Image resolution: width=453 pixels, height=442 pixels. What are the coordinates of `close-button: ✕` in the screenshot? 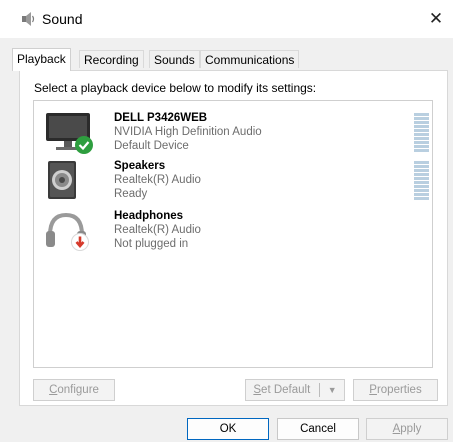 It's located at (436, 19).